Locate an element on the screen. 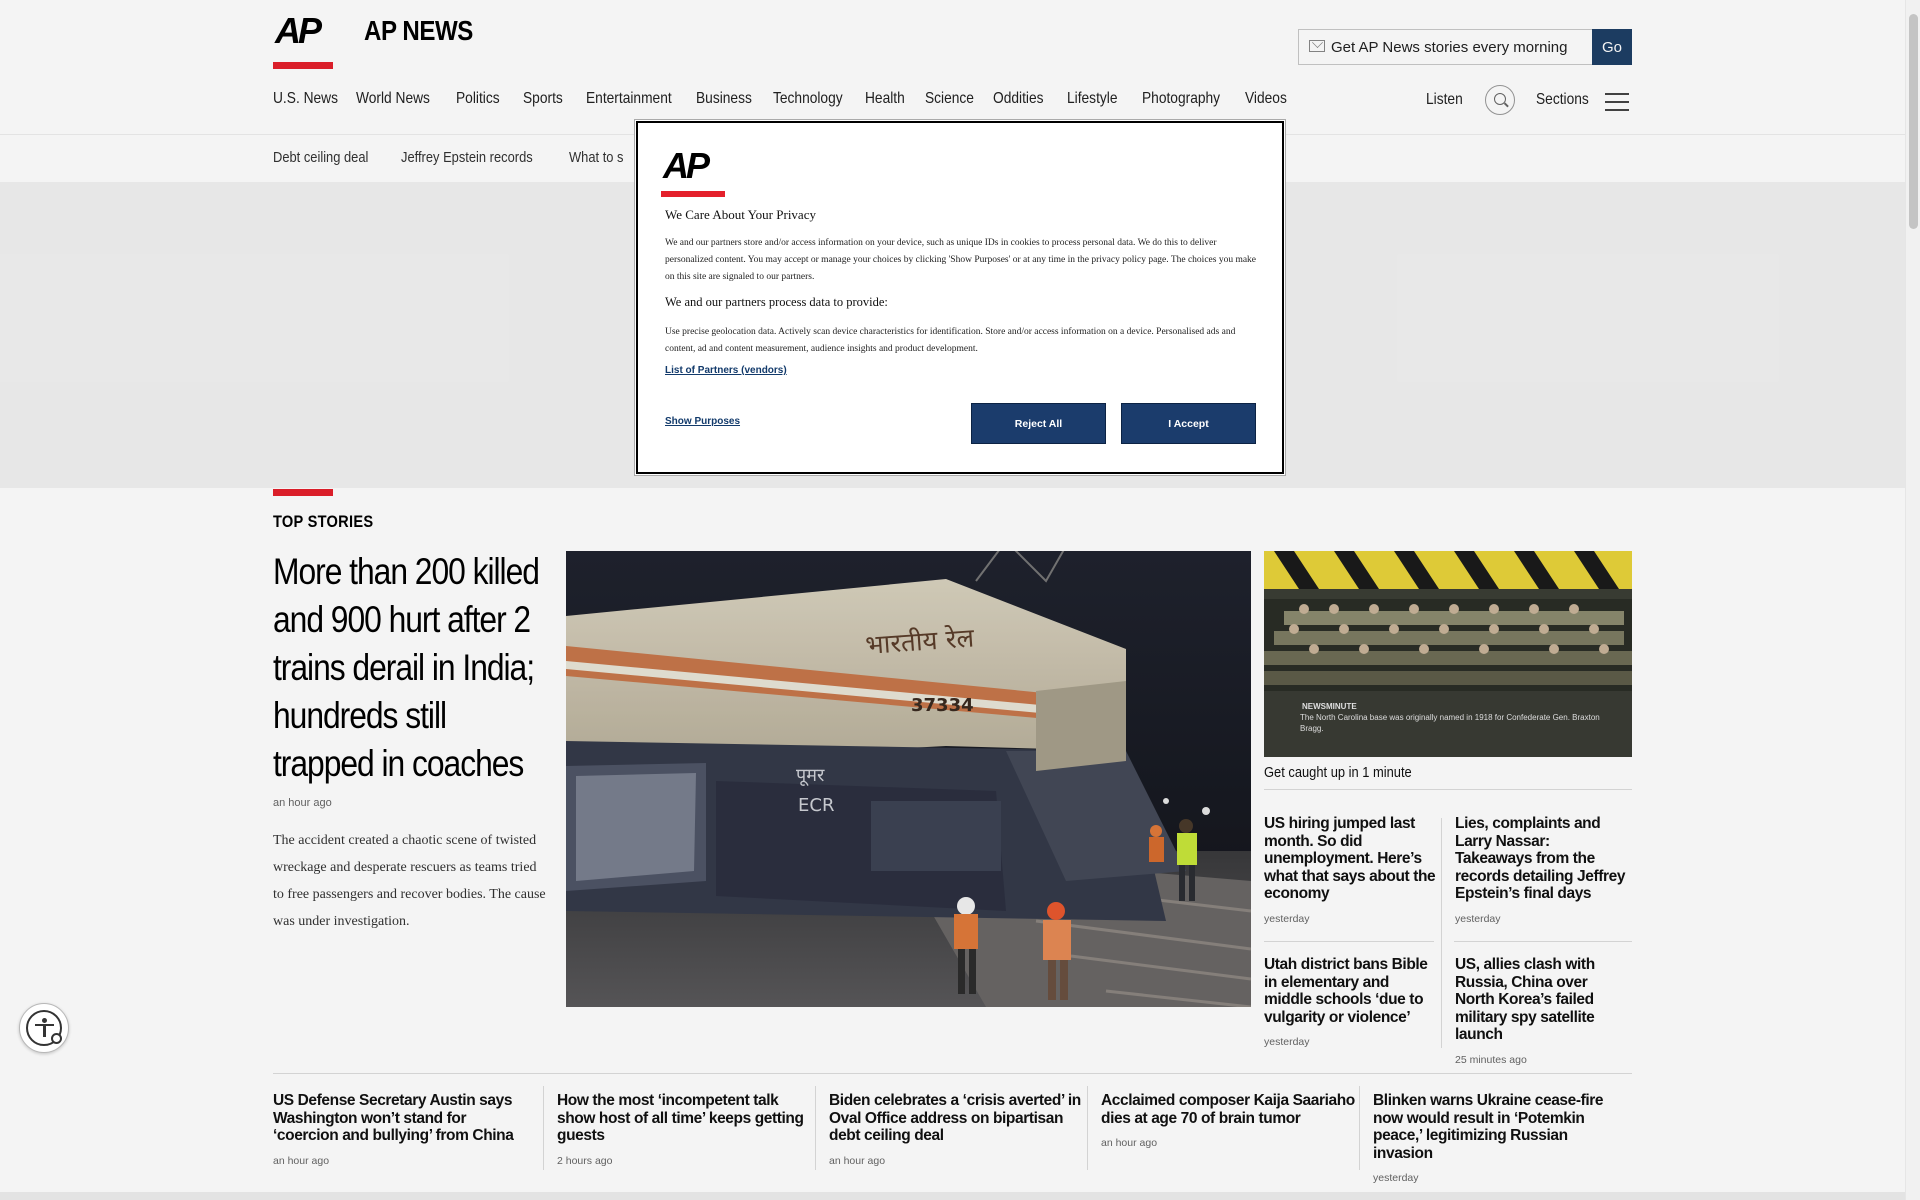 This screenshot has width=1920, height=1200. trending-item: Jeffrey Epstein records is located at coordinates (477, 157).